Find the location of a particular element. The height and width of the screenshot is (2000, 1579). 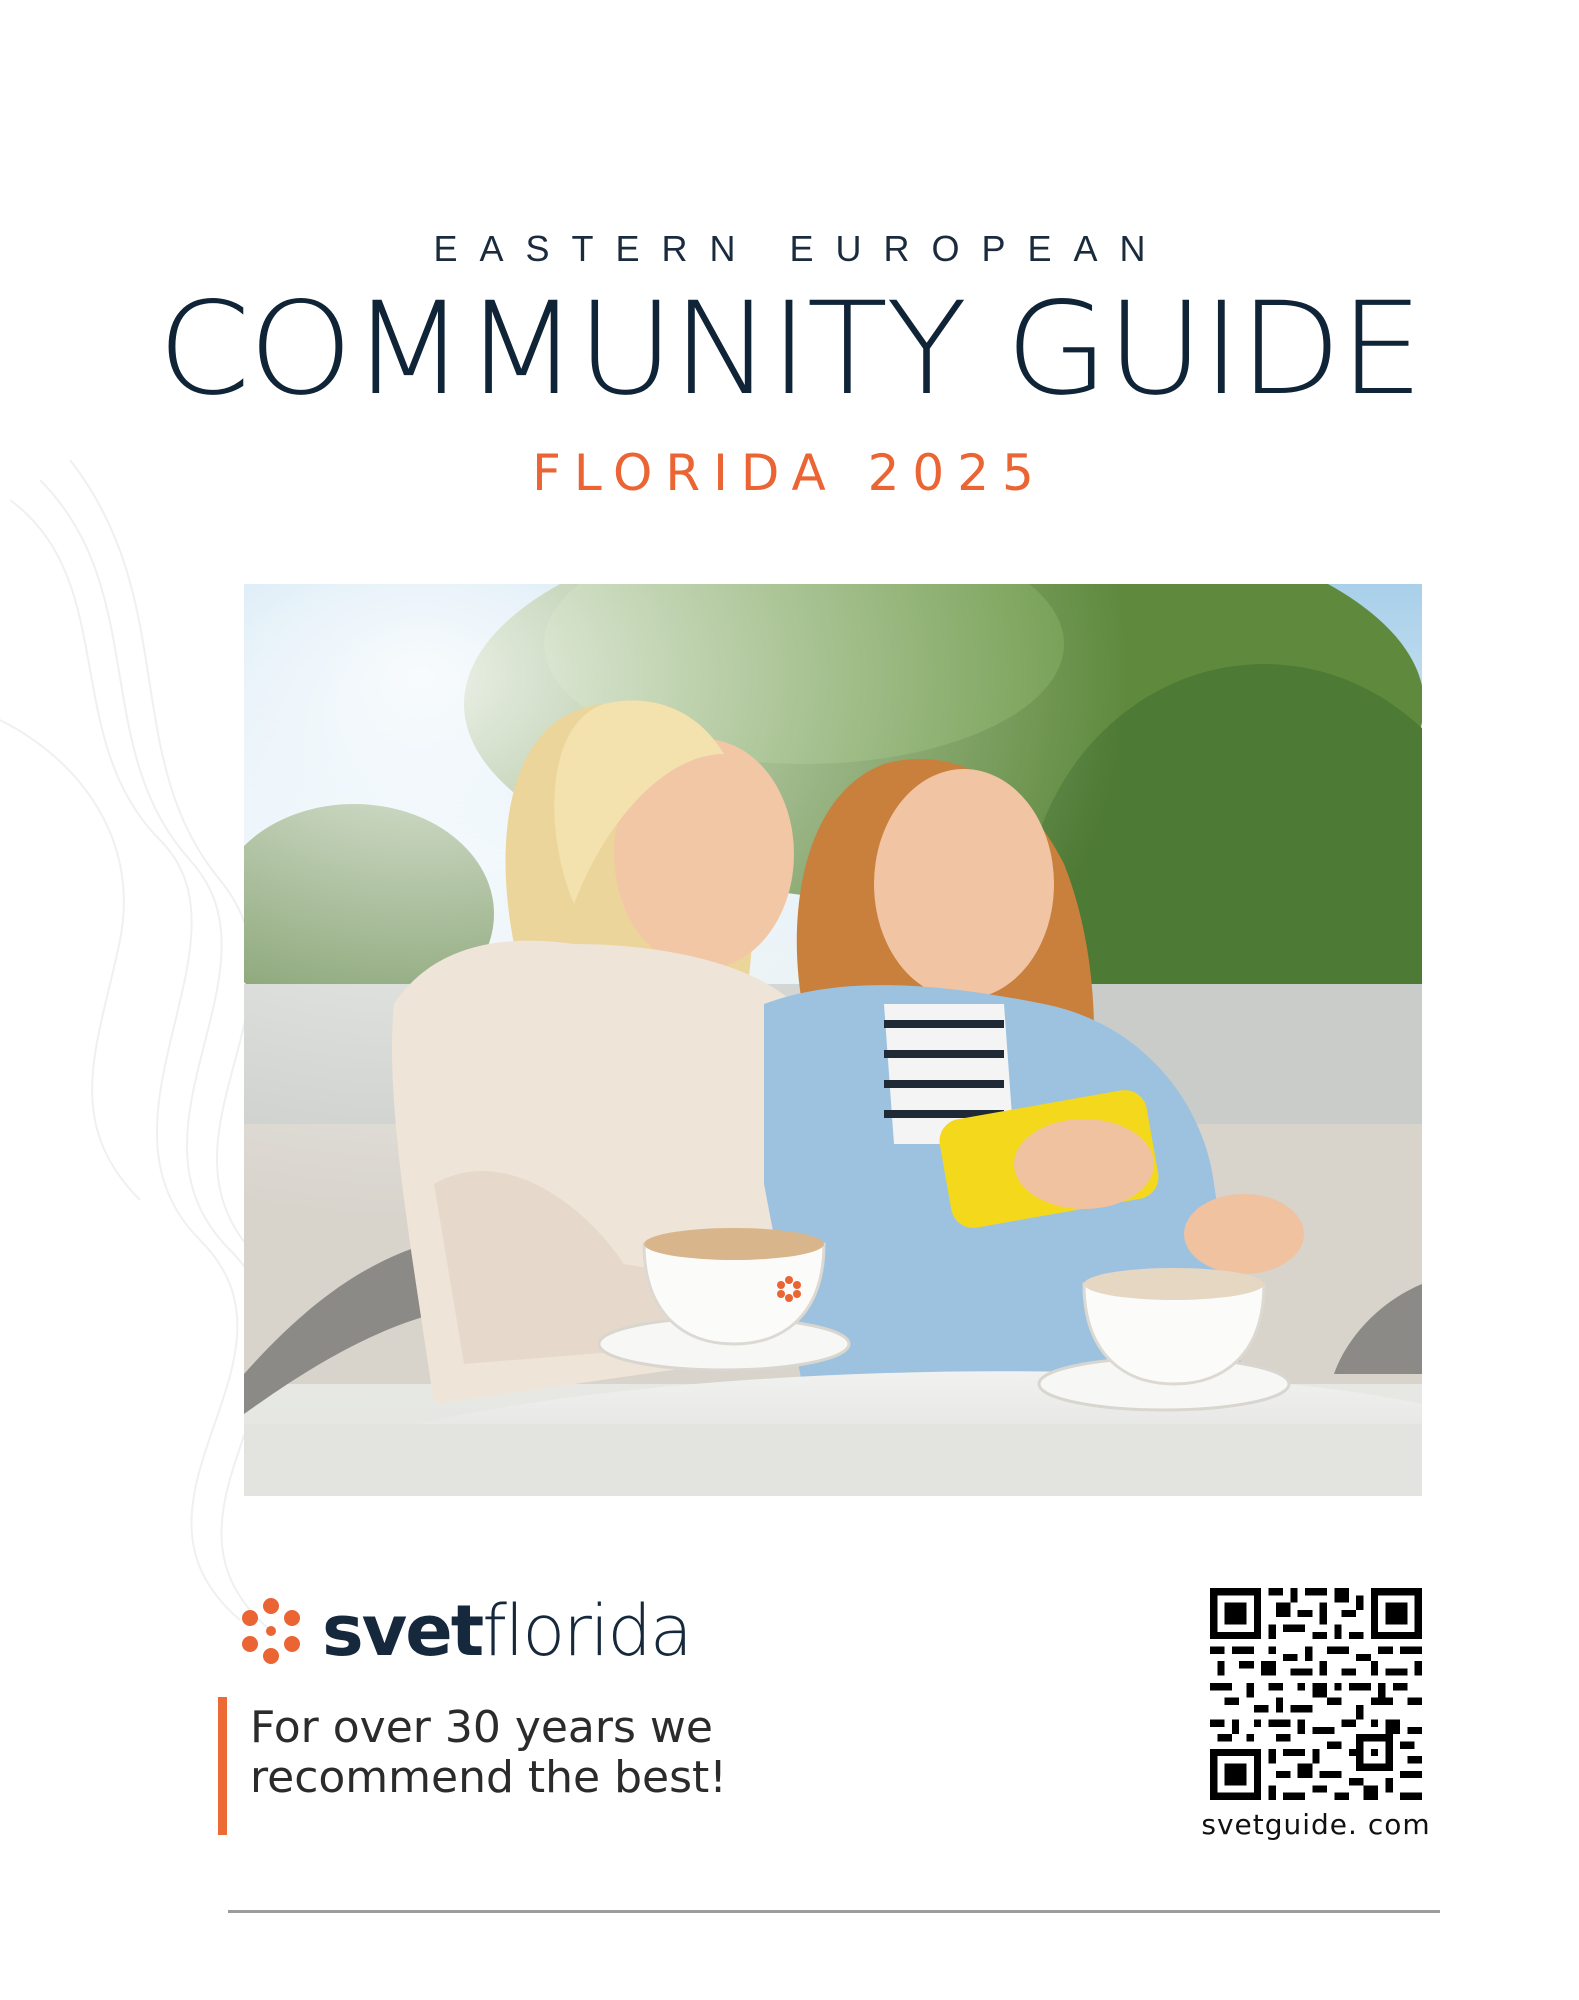

flower-dots-icon is located at coordinates (271, 1631).